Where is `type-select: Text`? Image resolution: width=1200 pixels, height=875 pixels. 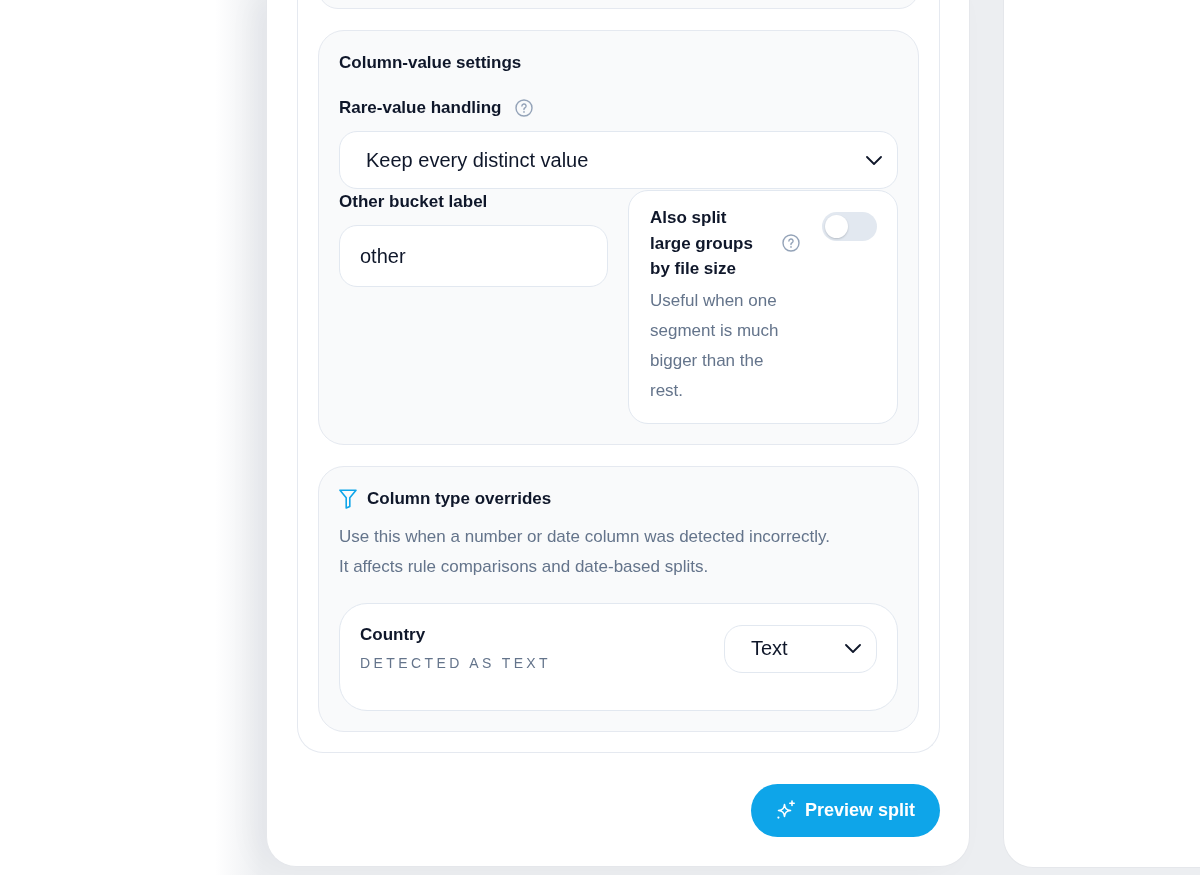 type-select: Text is located at coordinates (800, 648).